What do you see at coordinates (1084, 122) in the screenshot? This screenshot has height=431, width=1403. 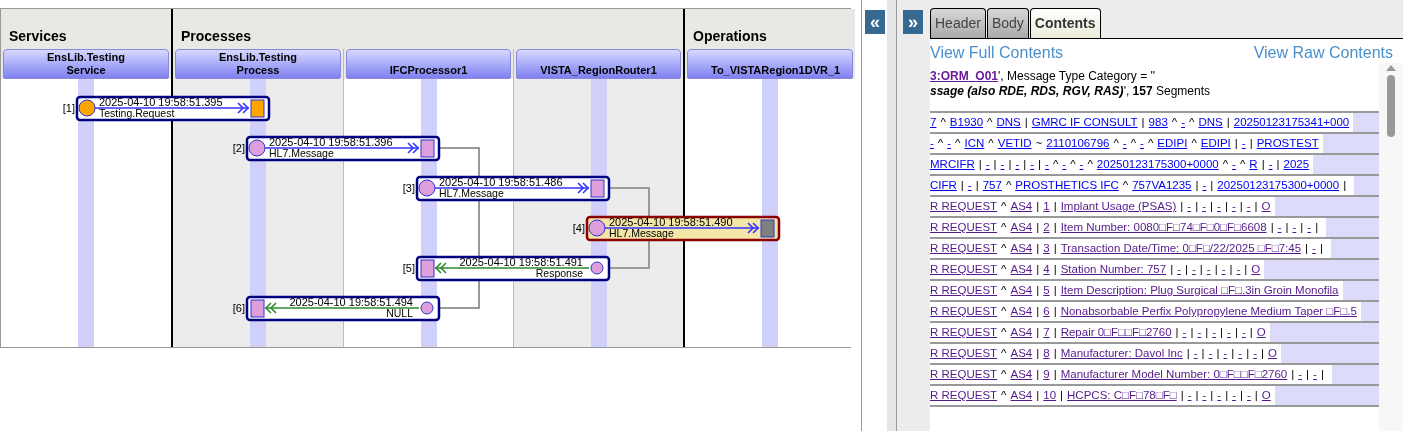 I see `segment-field-link: GMRC IF CONSULT` at bounding box center [1084, 122].